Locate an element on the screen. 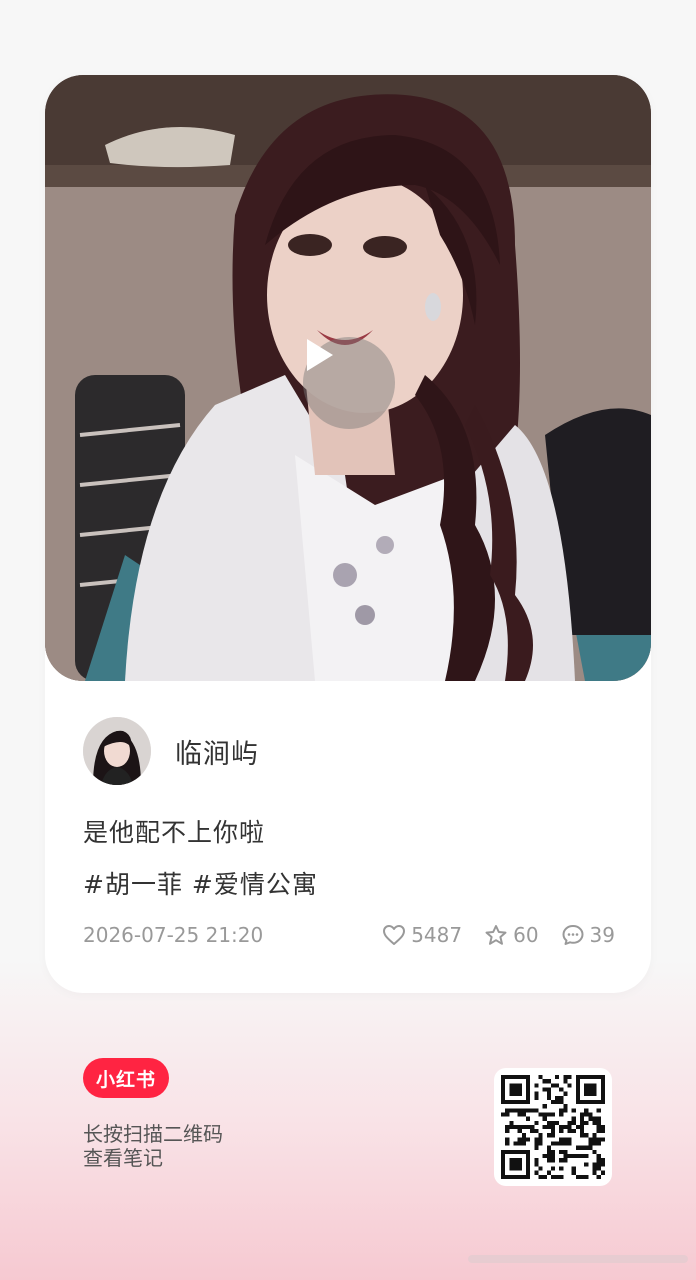 Image resolution: width=696 pixels, height=1280 pixels. star-icon is located at coordinates (496, 935).